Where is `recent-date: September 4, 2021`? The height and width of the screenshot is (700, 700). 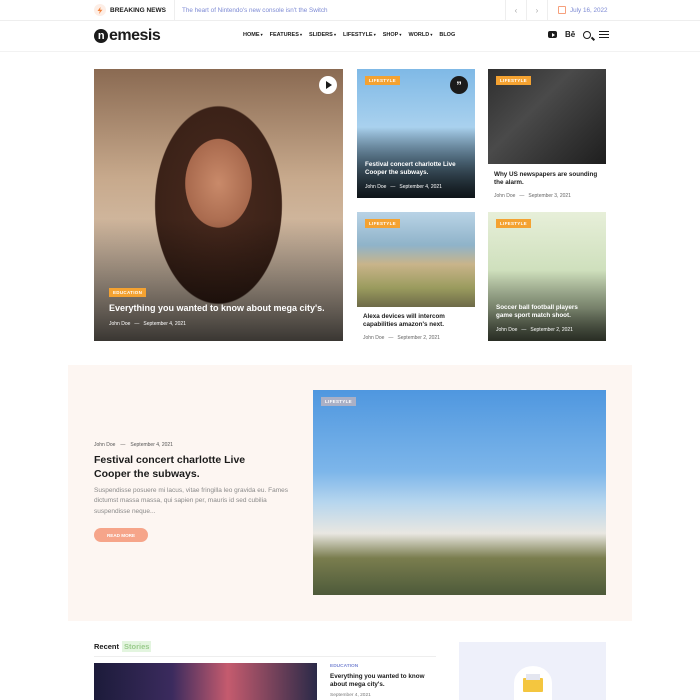 recent-date: September 4, 2021 is located at coordinates (350, 695).